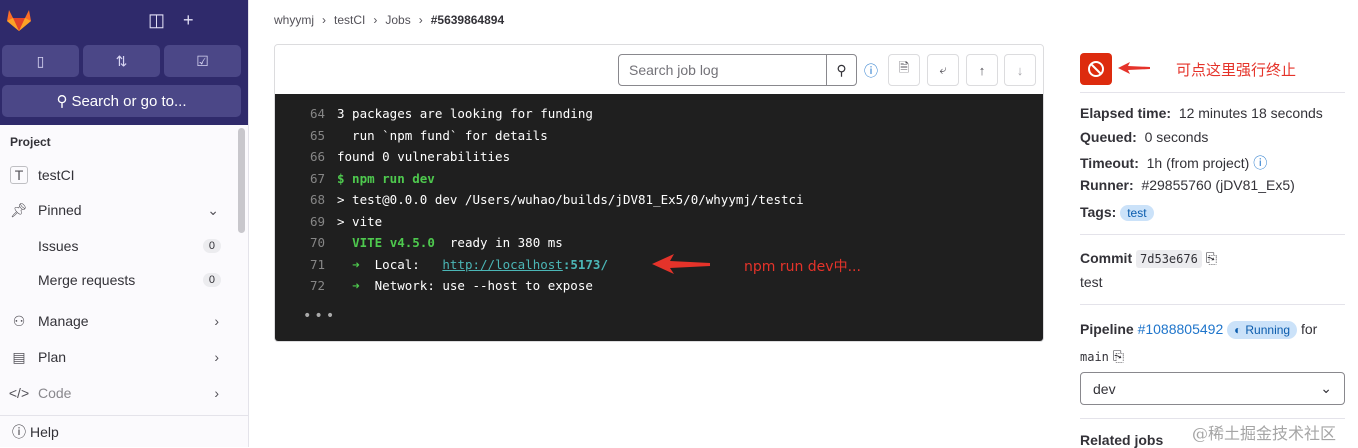 The height and width of the screenshot is (448, 1358). I want to click on search-icon: ⚲, so click(841, 70).